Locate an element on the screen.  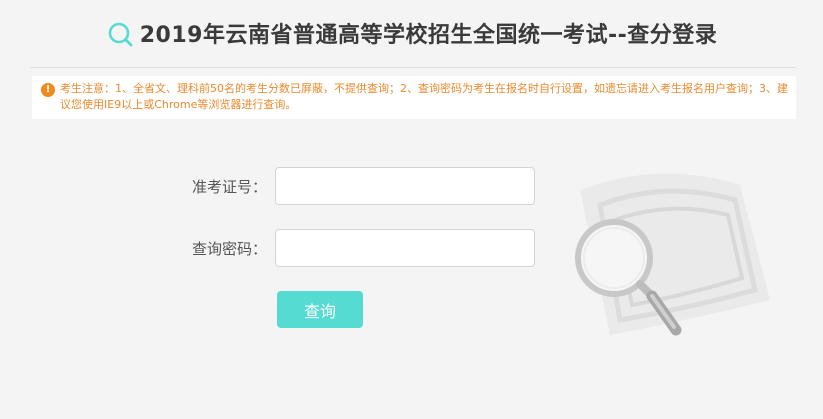
query-button: 查询 is located at coordinates (320, 309).